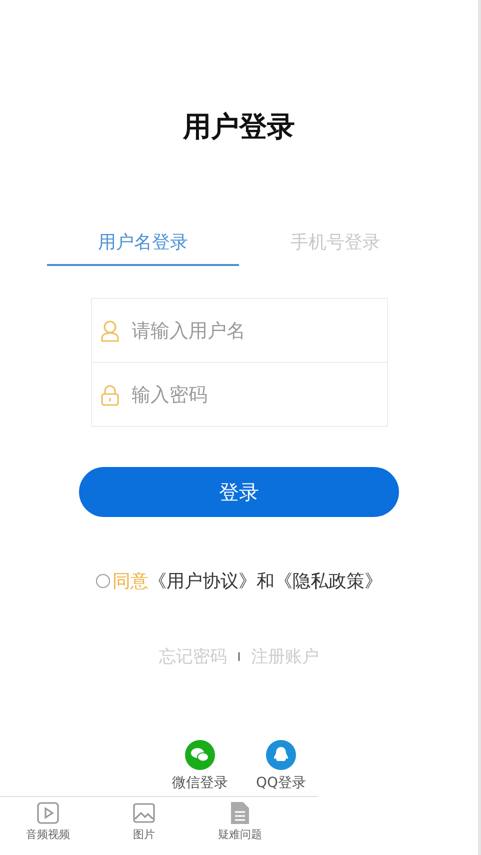 The height and width of the screenshot is (855, 481). I want to click on agreement-text: 《用户协议》和《隐私政策》, so click(265, 581).